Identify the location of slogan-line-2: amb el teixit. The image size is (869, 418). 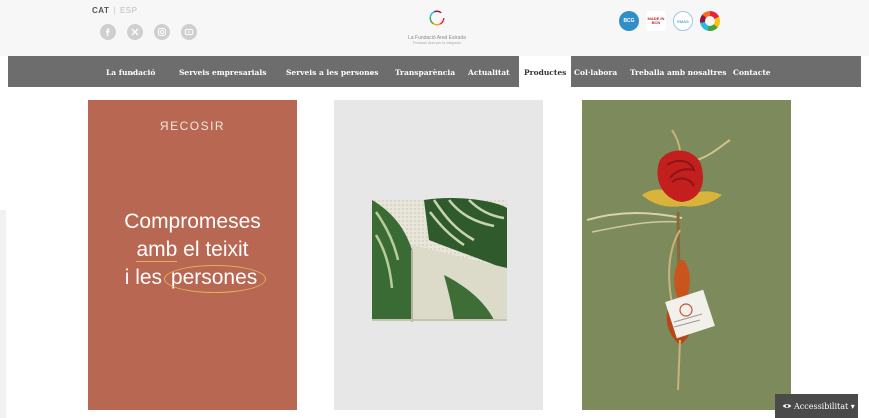
(192, 250).